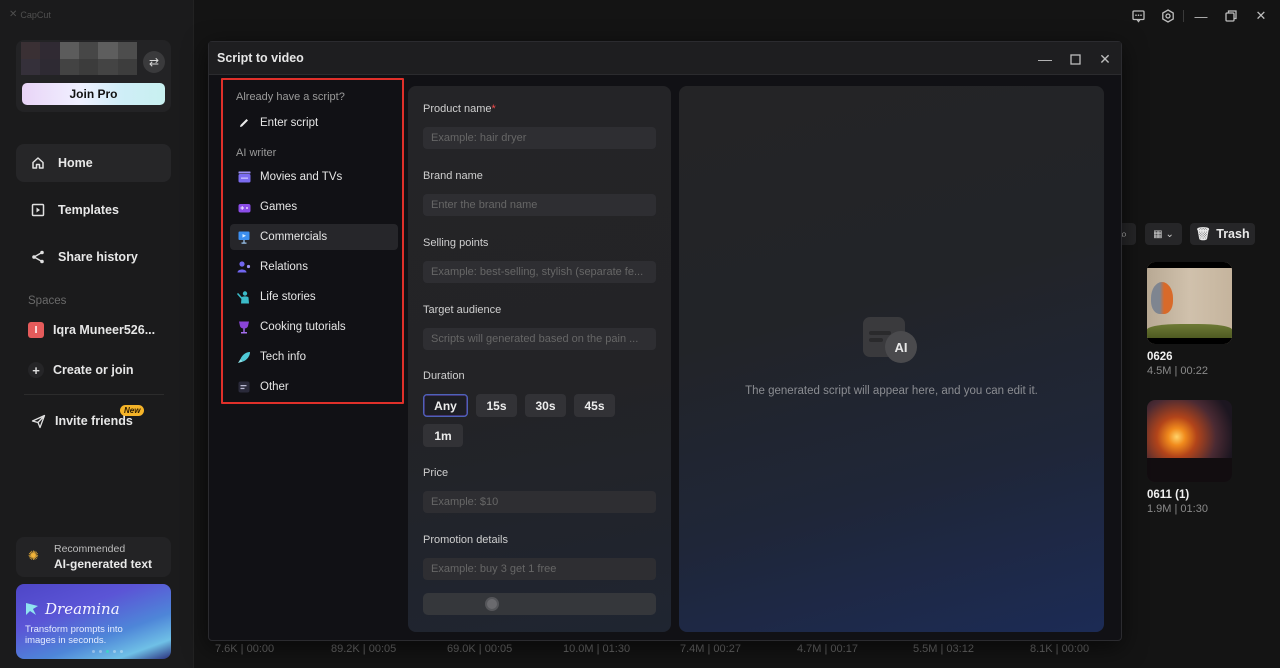 Image resolution: width=1280 pixels, height=668 pixels. Describe the element at coordinates (94, 421) in the screenshot. I see `invite-friends-label: Invite friends` at that location.